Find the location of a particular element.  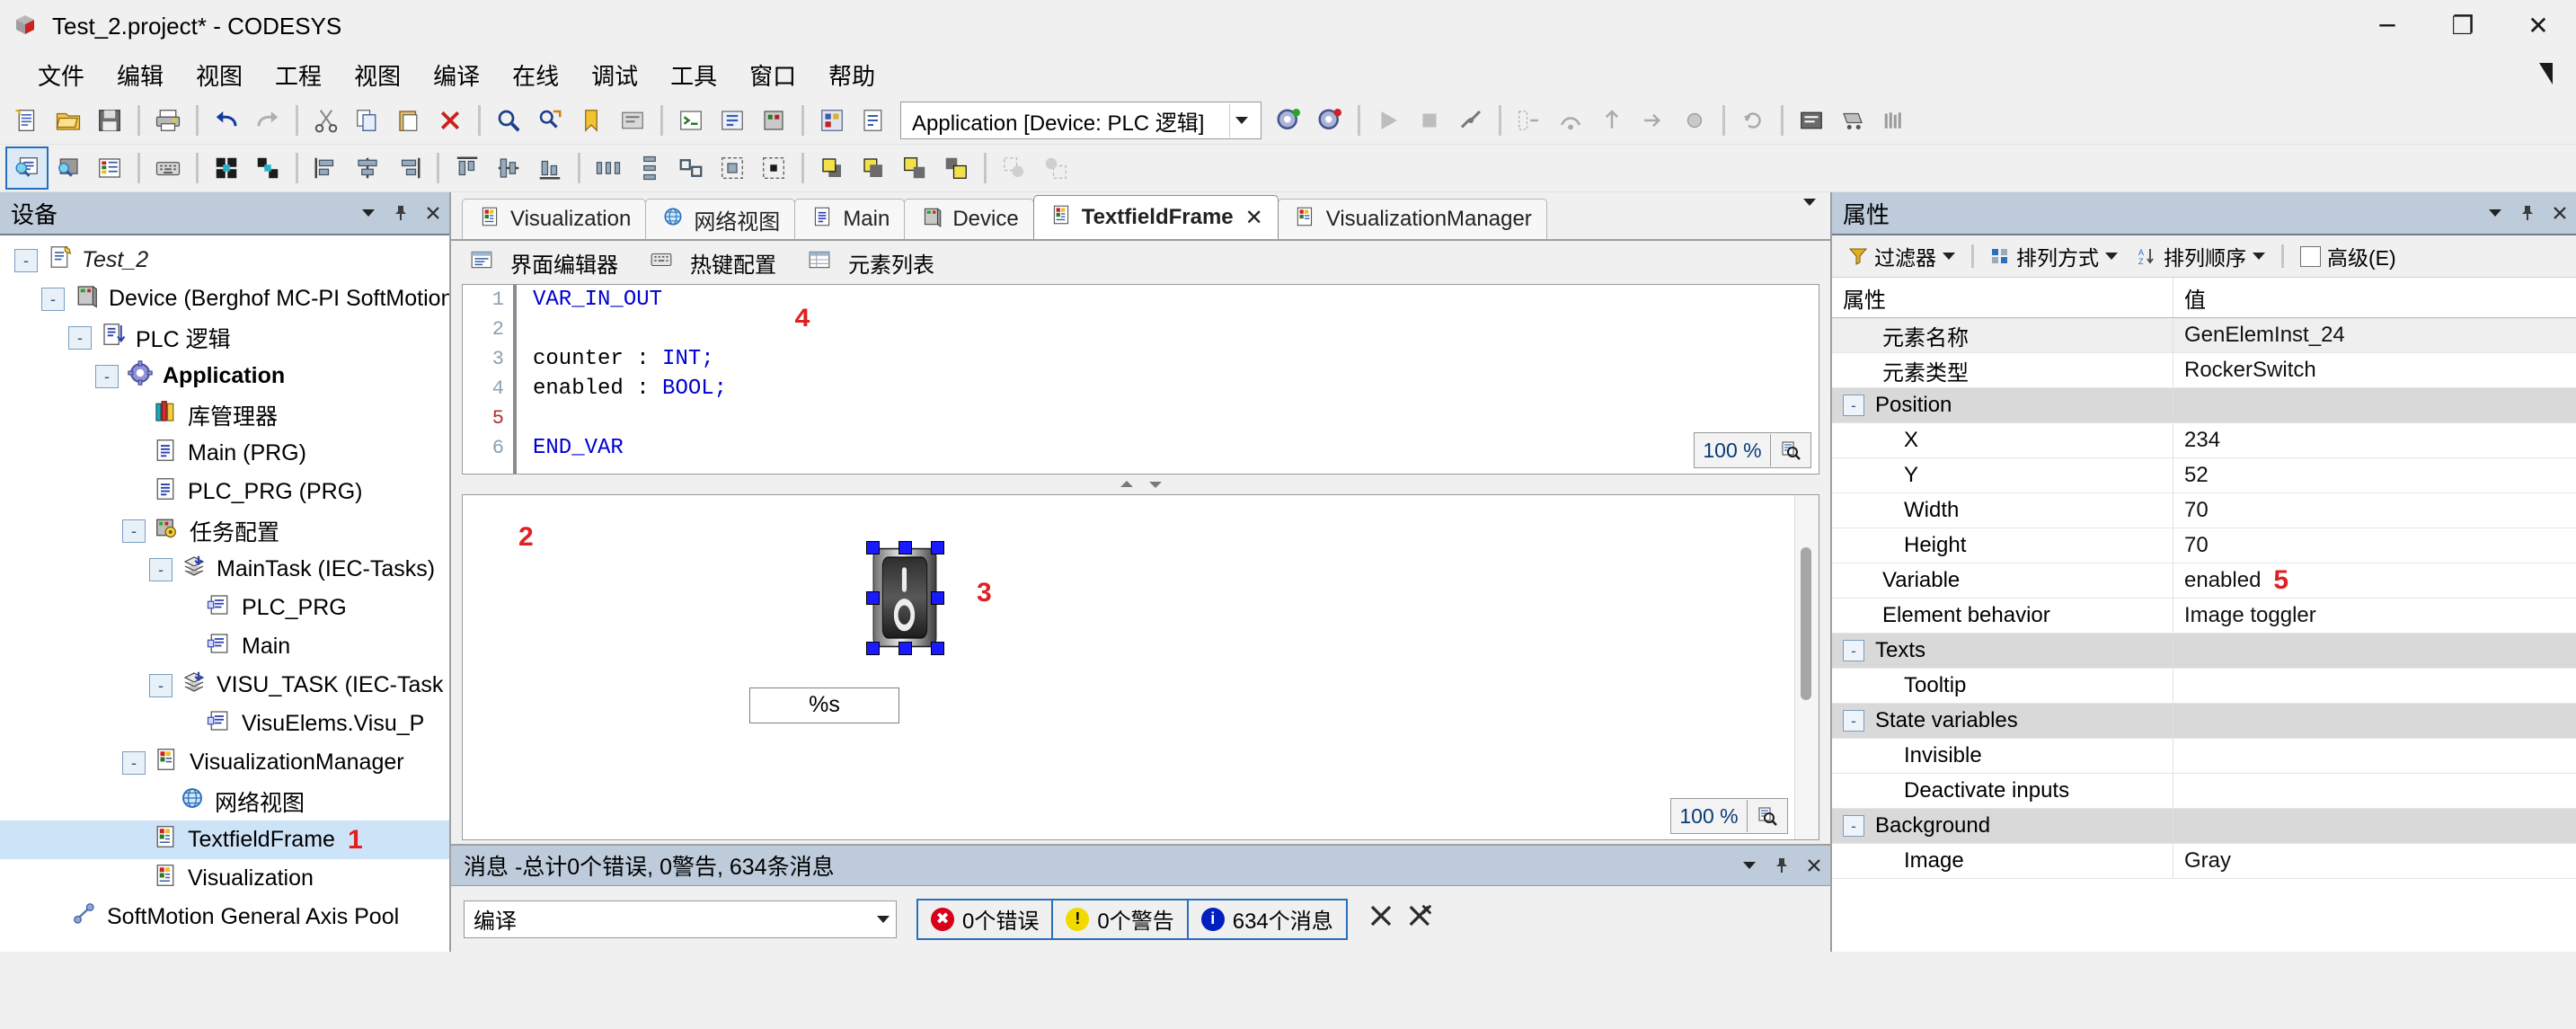

maximize-button: ❐ is located at coordinates (2463, 26).